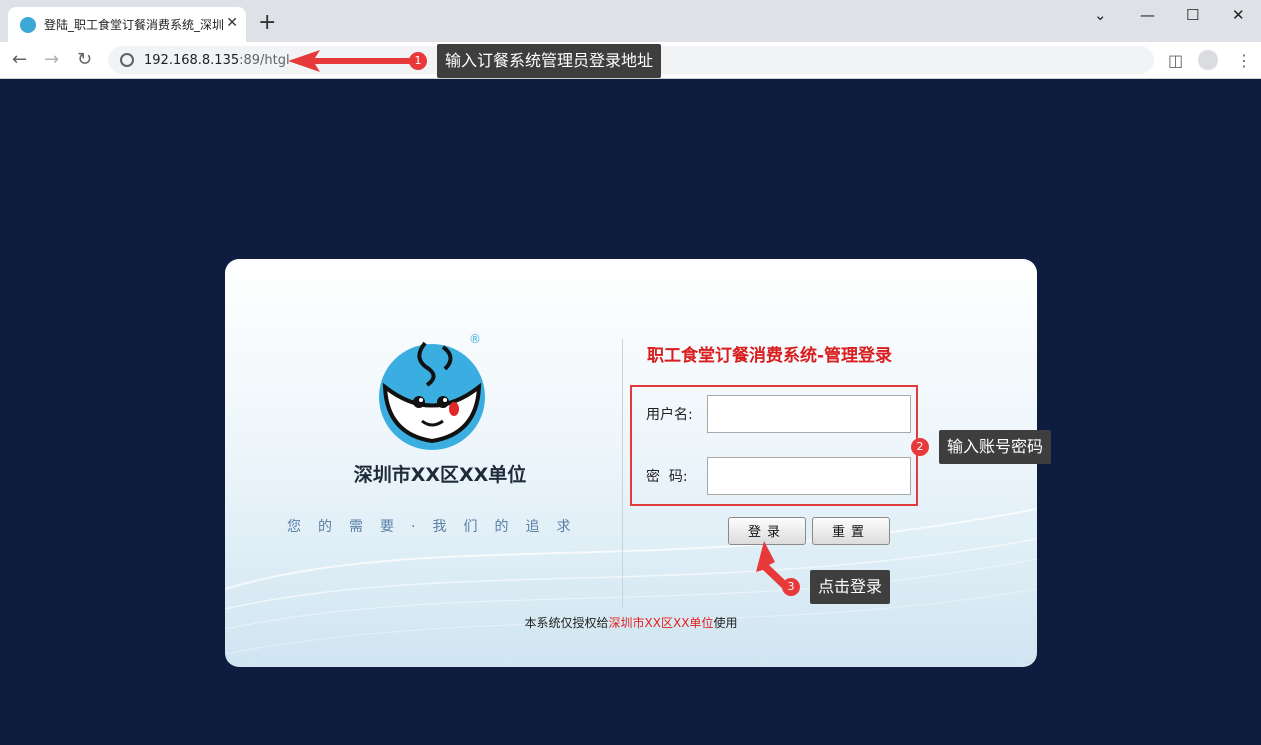 This screenshot has width=1261, height=745. I want to click on annotation-badge-3: 3, so click(791, 587).